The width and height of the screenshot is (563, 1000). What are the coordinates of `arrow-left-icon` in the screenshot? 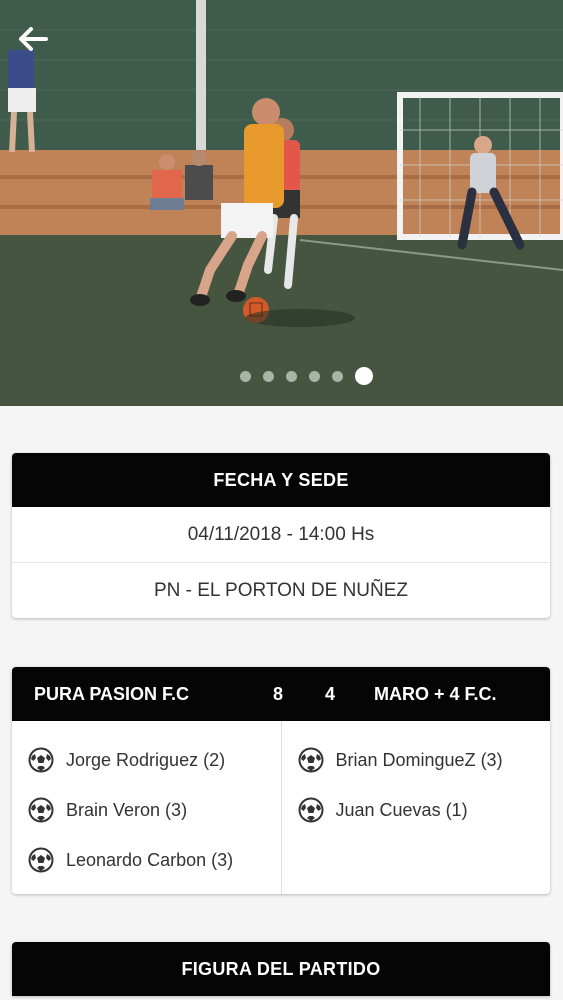 It's located at (33, 39).